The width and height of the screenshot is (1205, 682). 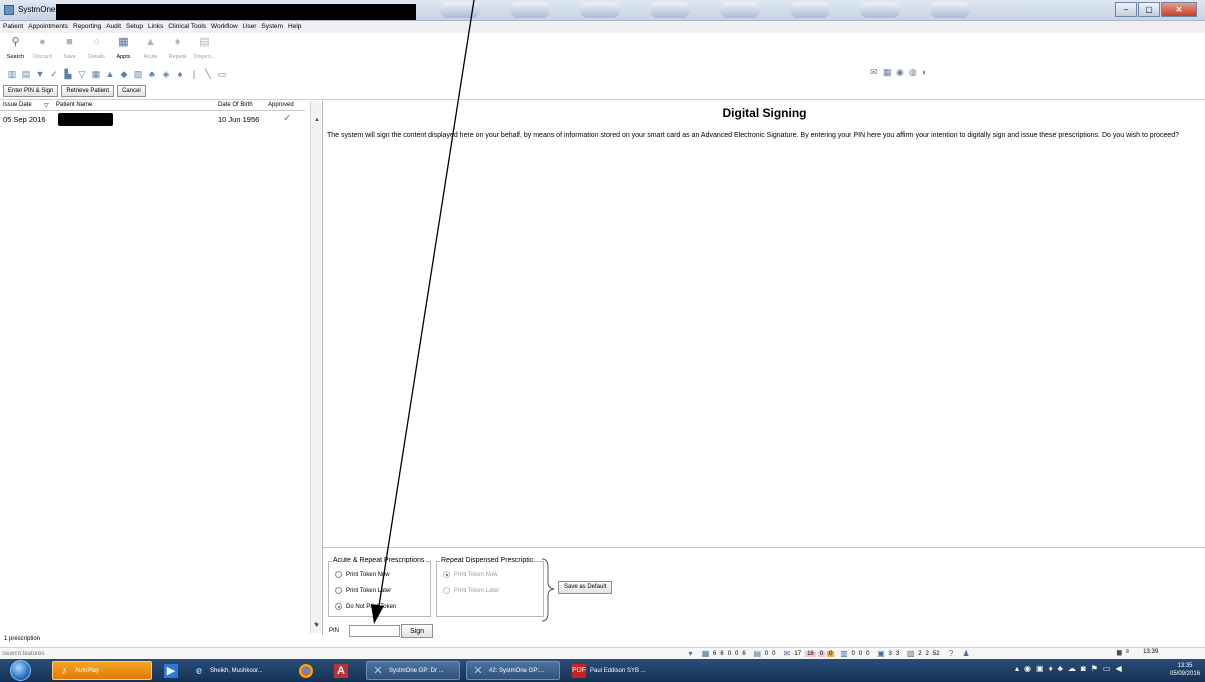 I want to click on report-icon: ▦, so click(x=888, y=72).